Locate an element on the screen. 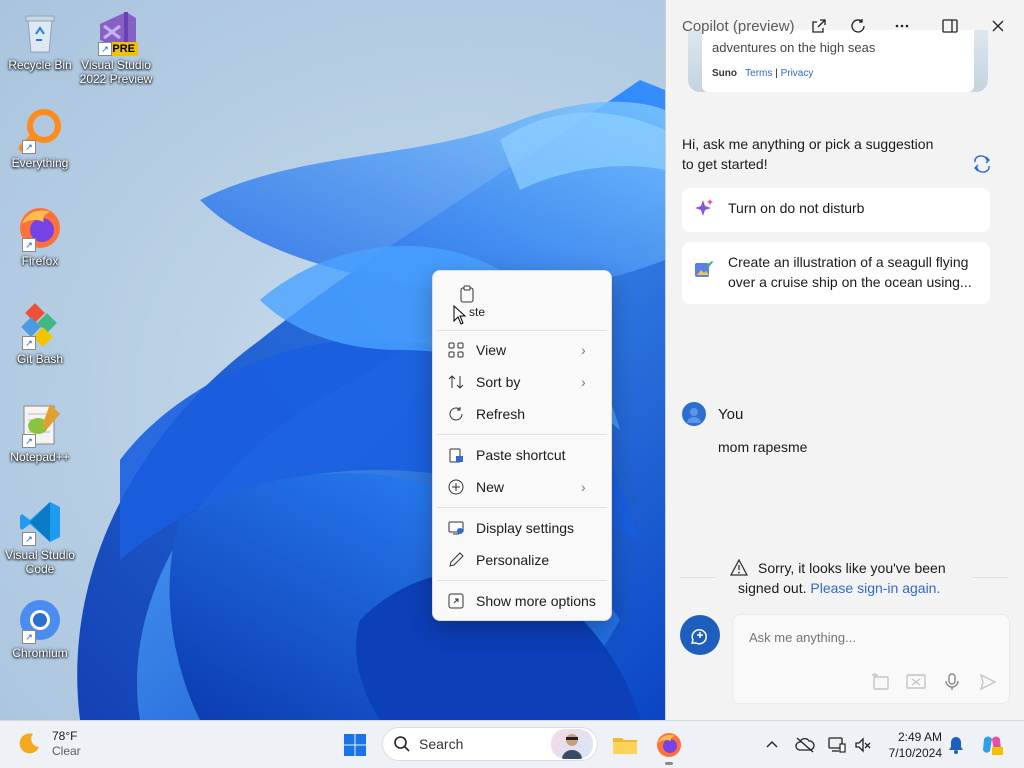 Image resolution: width=1024 pixels, height=768 pixels. new-plus-icon is located at coordinates (456, 487).